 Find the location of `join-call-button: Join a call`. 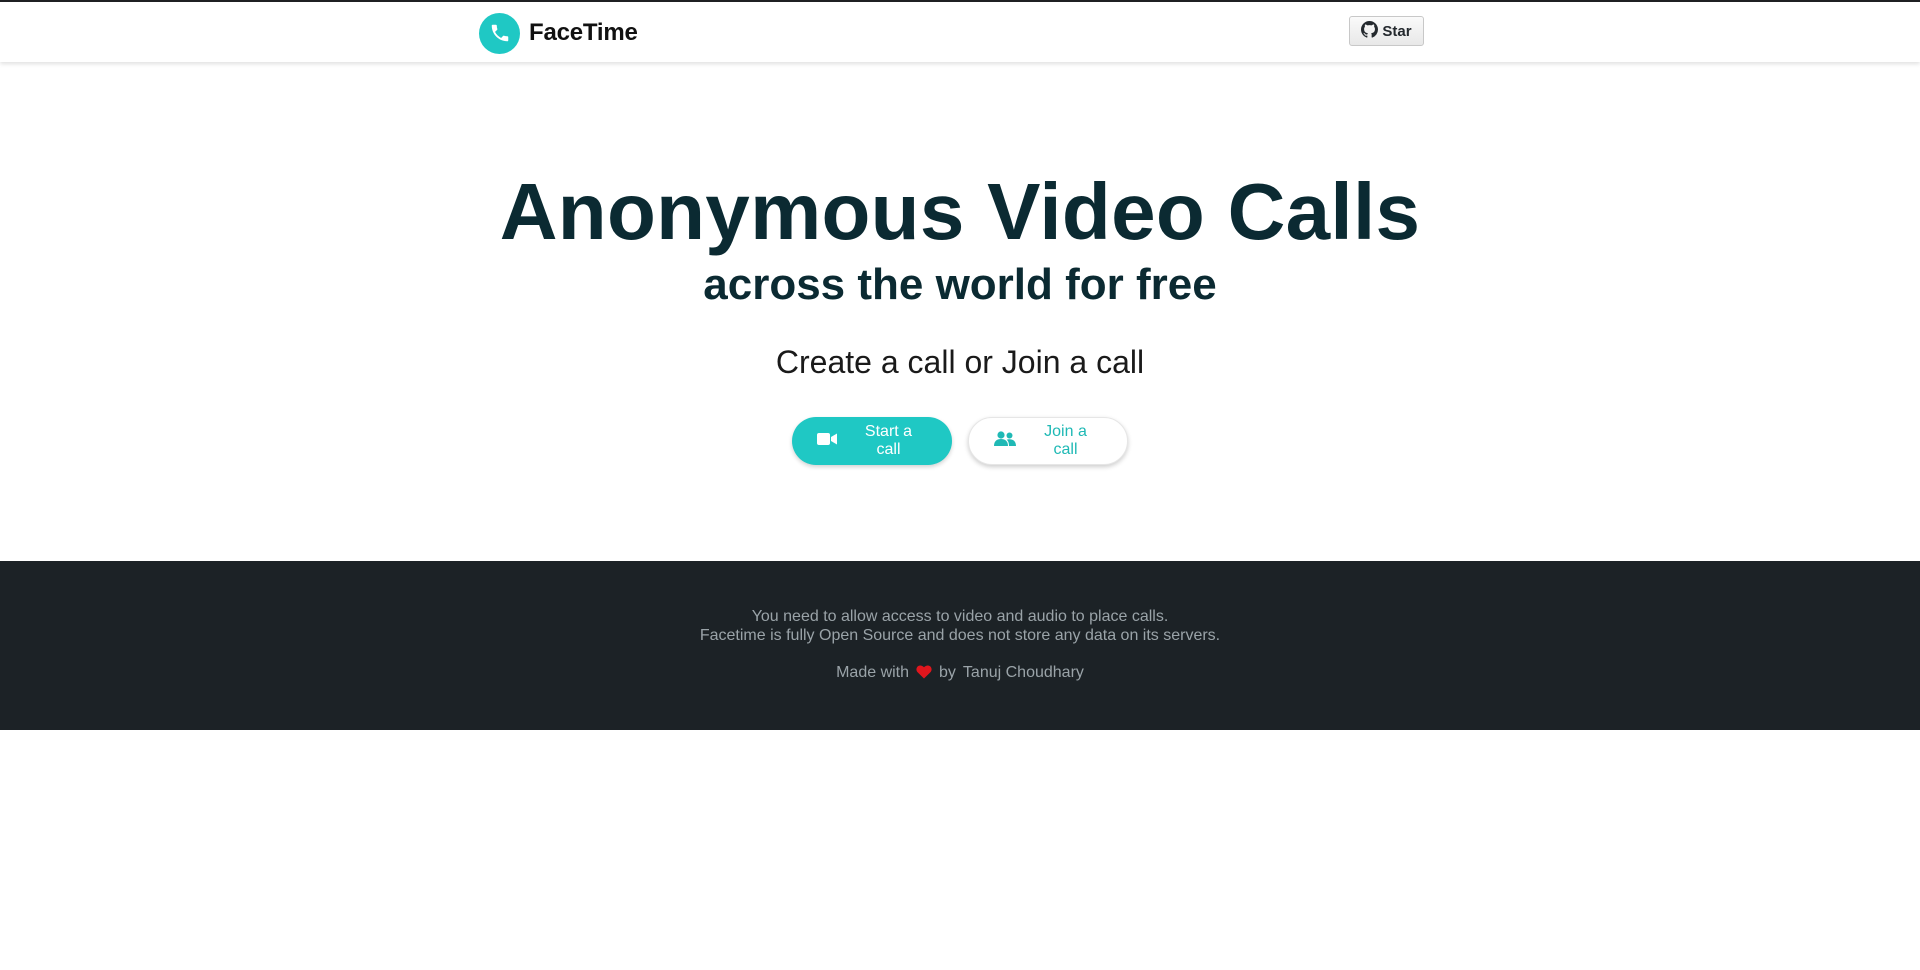

join-call-button: Join a call is located at coordinates (1048, 441).